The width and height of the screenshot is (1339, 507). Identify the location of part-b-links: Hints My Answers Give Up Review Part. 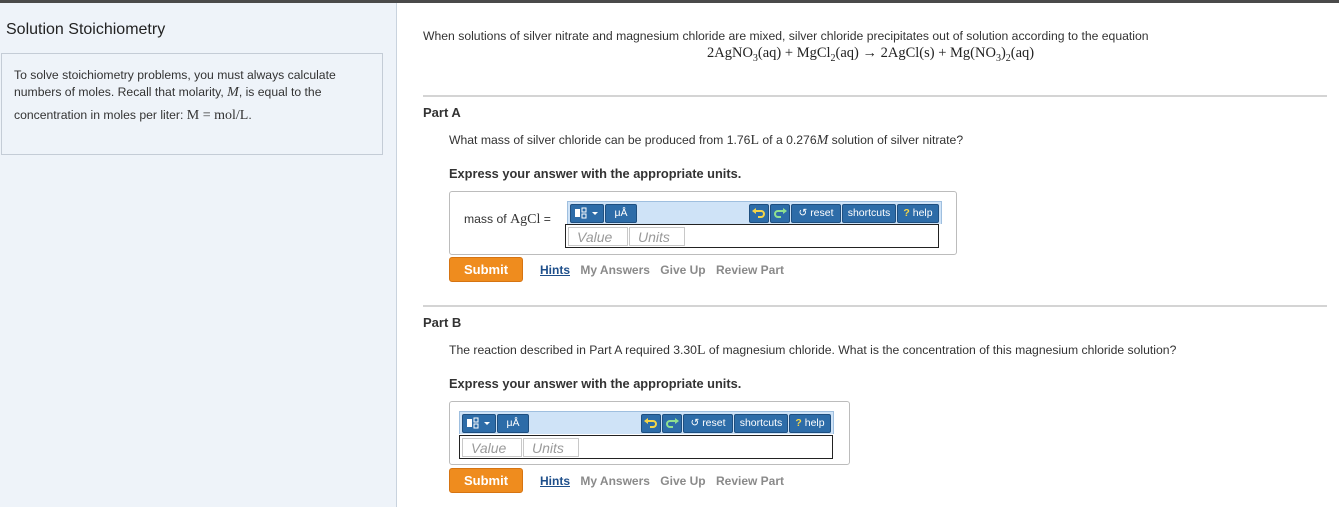
(665, 481).